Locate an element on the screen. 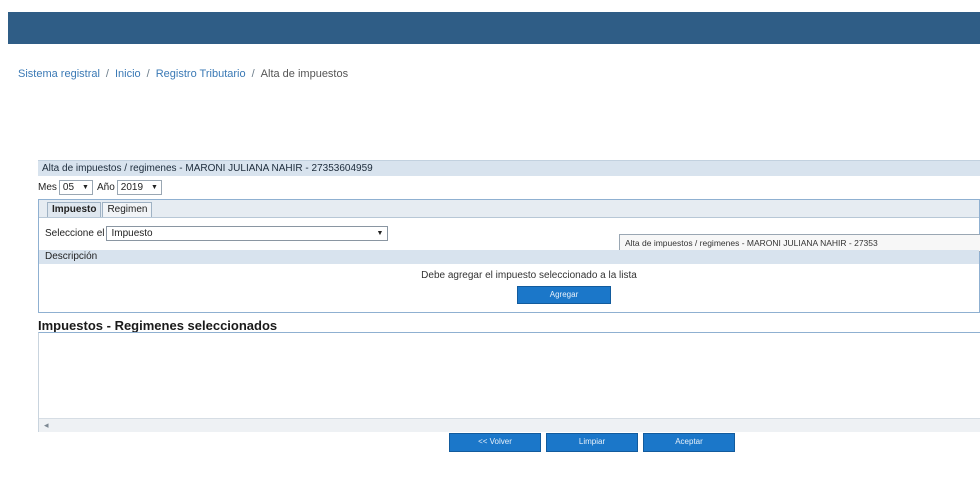 The height and width of the screenshot is (495, 980). tab-regimen: Regimen is located at coordinates (127, 209).